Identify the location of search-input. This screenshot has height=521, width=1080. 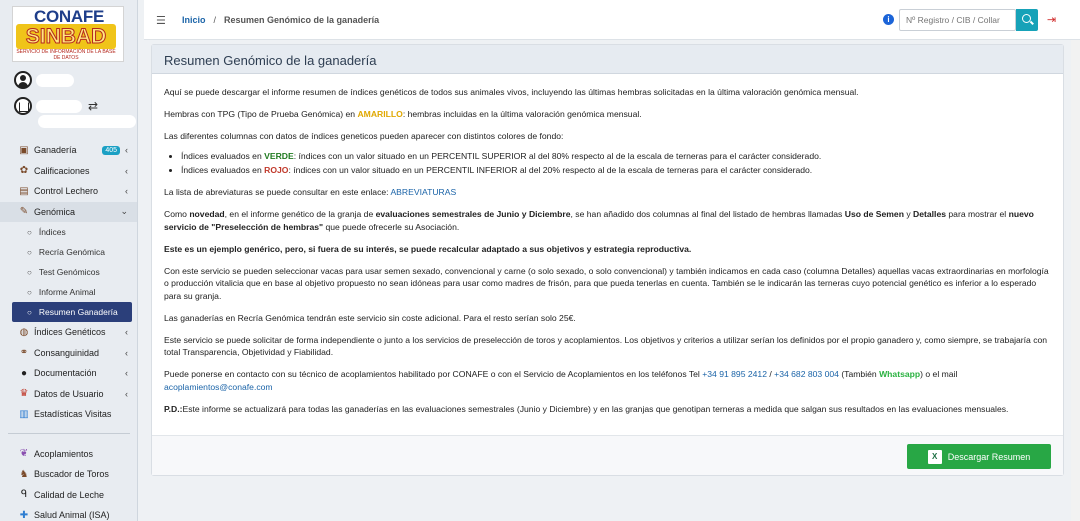
(957, 20).